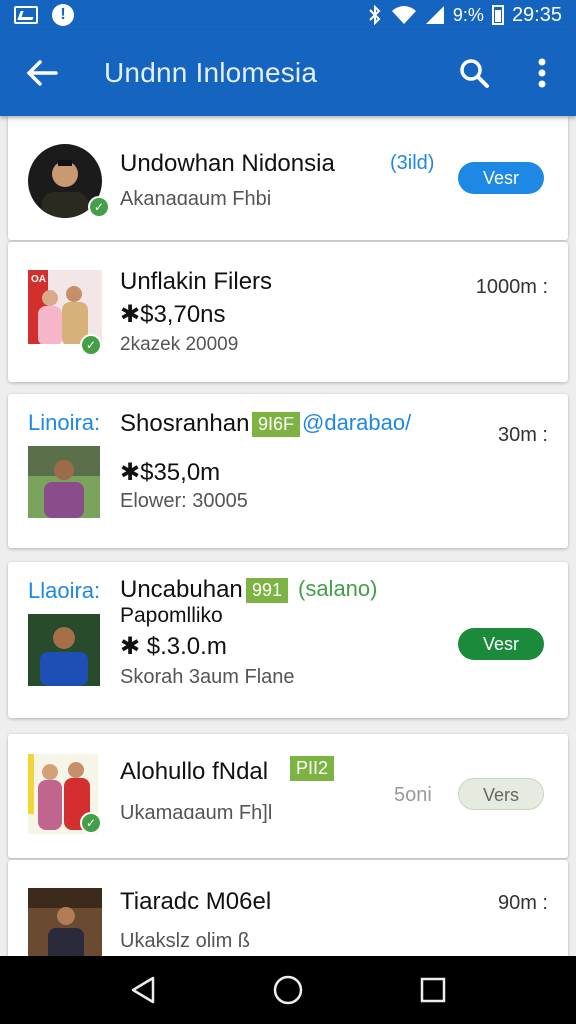 This screenshot has height=1024, width=576. I want to click on battery-icon, so click(497, 15).